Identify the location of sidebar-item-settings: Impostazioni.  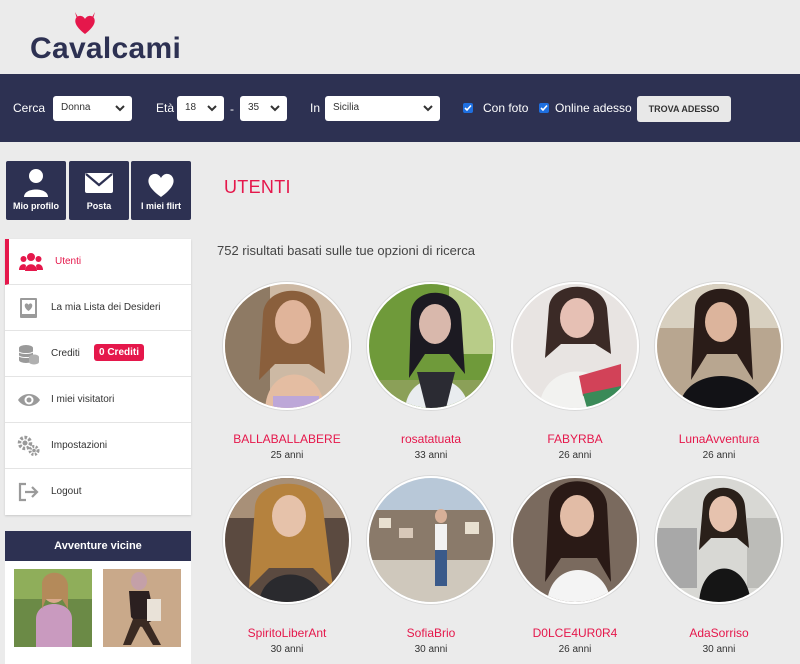
(98, 446).